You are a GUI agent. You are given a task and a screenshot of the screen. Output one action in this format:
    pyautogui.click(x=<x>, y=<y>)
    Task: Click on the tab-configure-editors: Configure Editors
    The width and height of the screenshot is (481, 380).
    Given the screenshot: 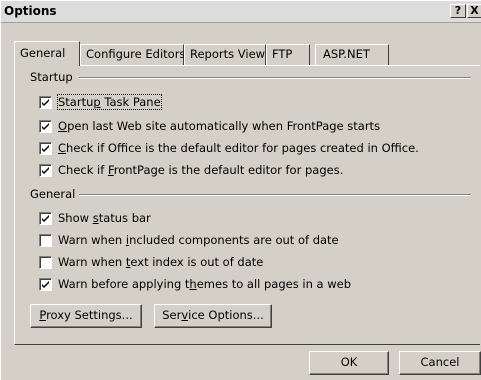 What is the action you would take?
    pyautogui.click(x=133, y=54)
    